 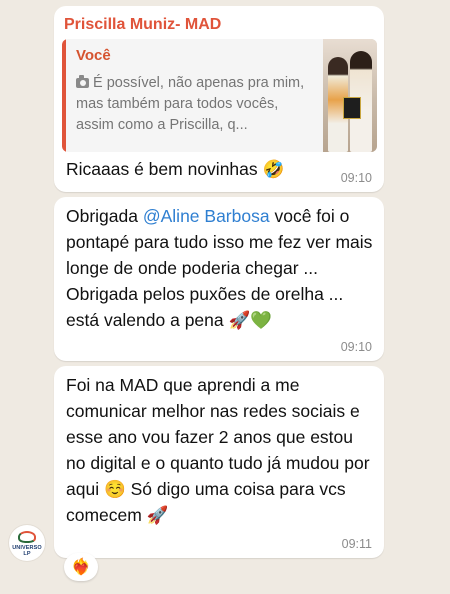 What do you see at coordinates (27, 537) in the screenshot?
I see `logo-mark-icon` at bounding box center [27, 537].